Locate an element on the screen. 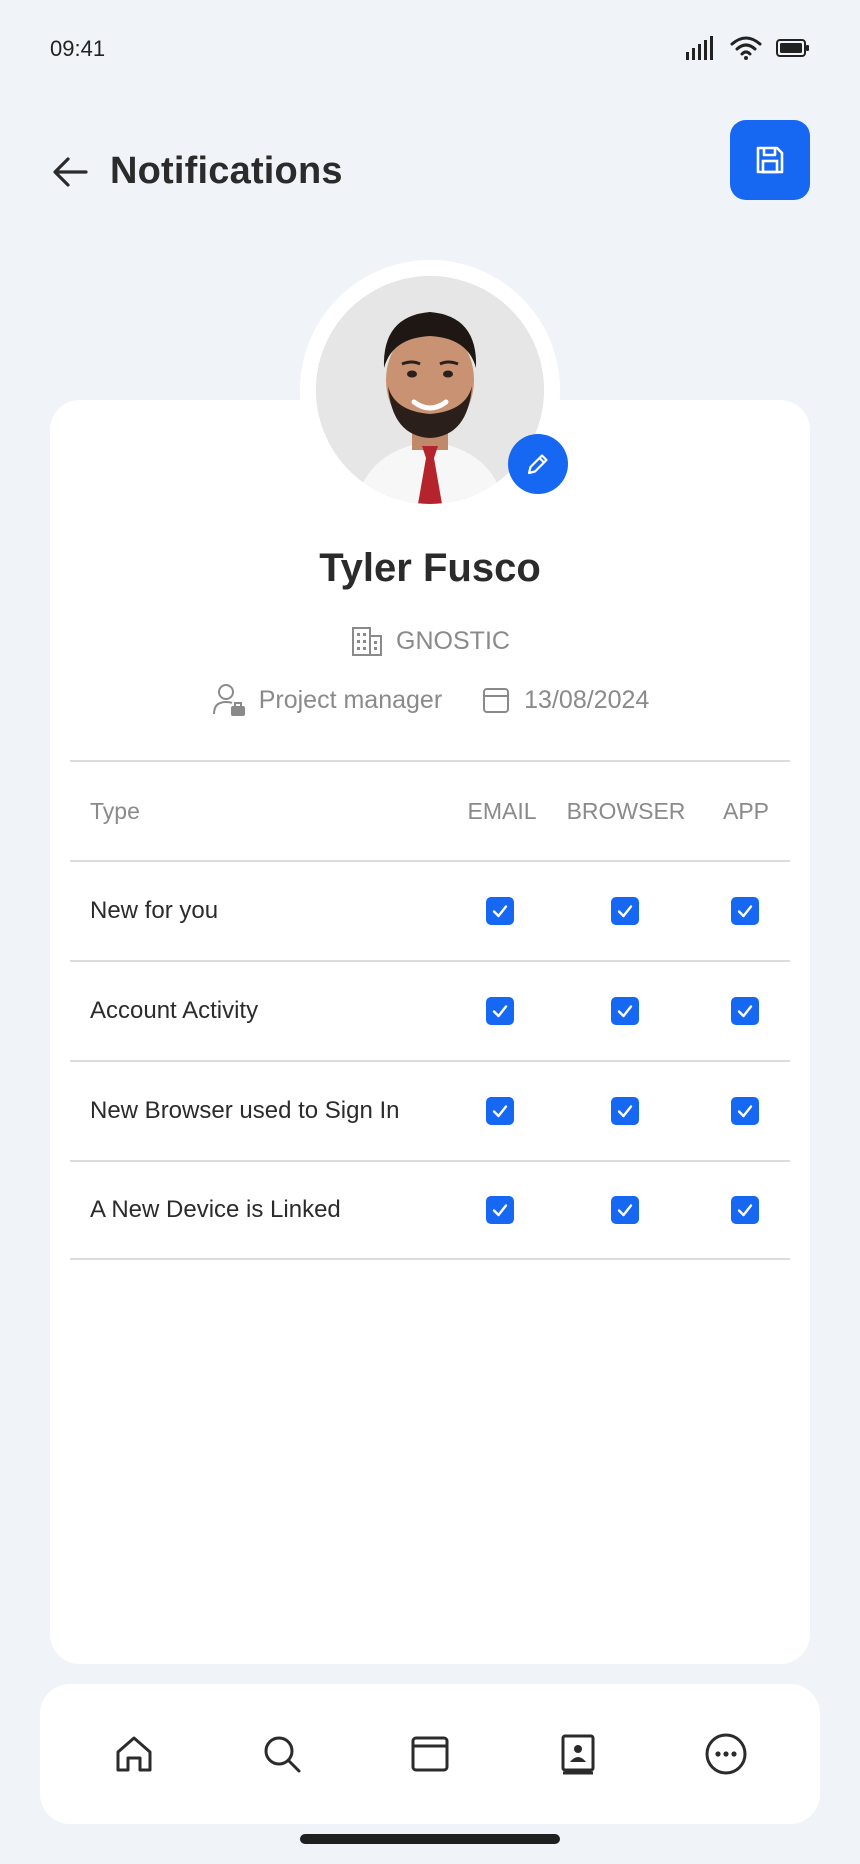 The image size is (860, 1864). row-type-label: New Browser used to Sign In is located at coordinates (245, 1110).